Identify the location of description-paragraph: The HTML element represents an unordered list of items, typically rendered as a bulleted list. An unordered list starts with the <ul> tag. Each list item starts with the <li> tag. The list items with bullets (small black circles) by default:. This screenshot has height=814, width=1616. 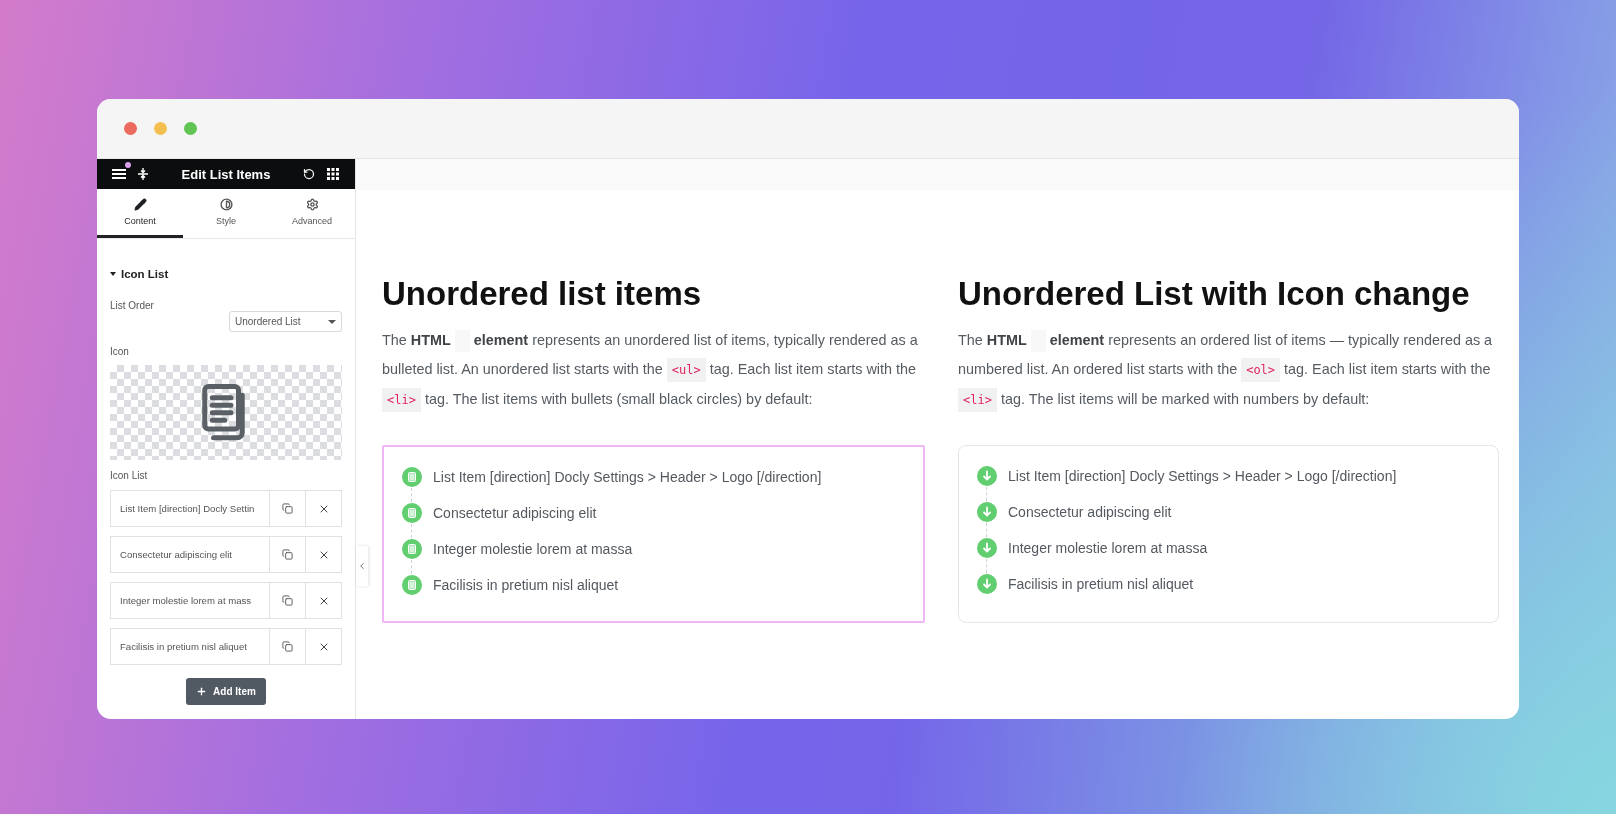
(653, 370).